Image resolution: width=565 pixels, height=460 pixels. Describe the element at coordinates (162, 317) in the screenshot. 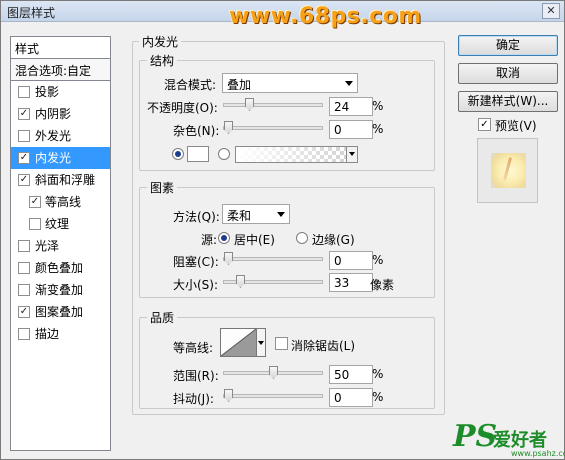

I see `quality-title: 品质` at that location.